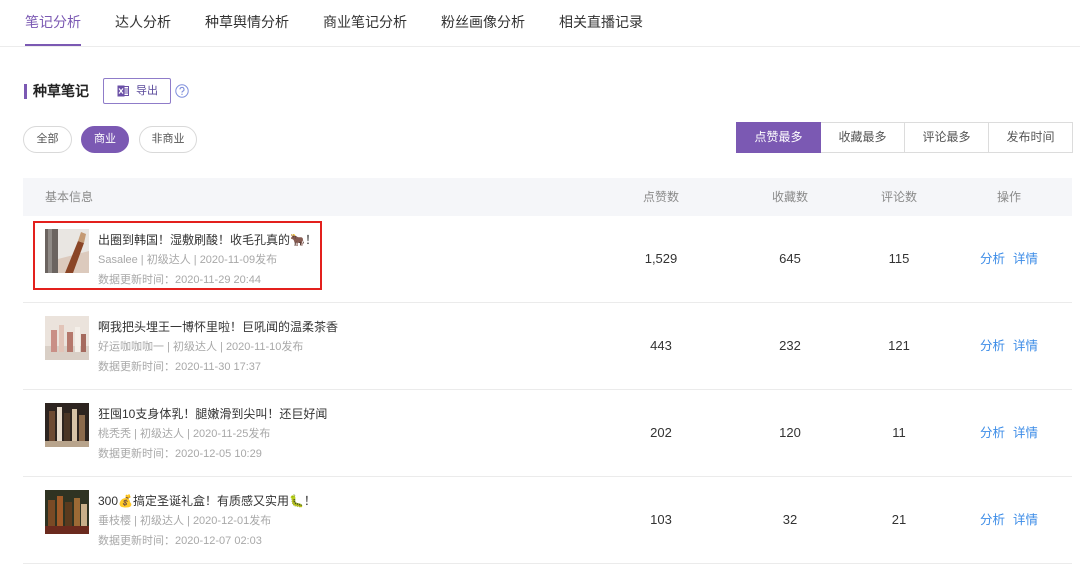 This screenshot has width=1080, height=569. Describe the element at coordinates (184, 434) in the screenshot. I see `note-author-meta: 桃秃秃 | 初级达人 | 2020-11-25发布` at that location.